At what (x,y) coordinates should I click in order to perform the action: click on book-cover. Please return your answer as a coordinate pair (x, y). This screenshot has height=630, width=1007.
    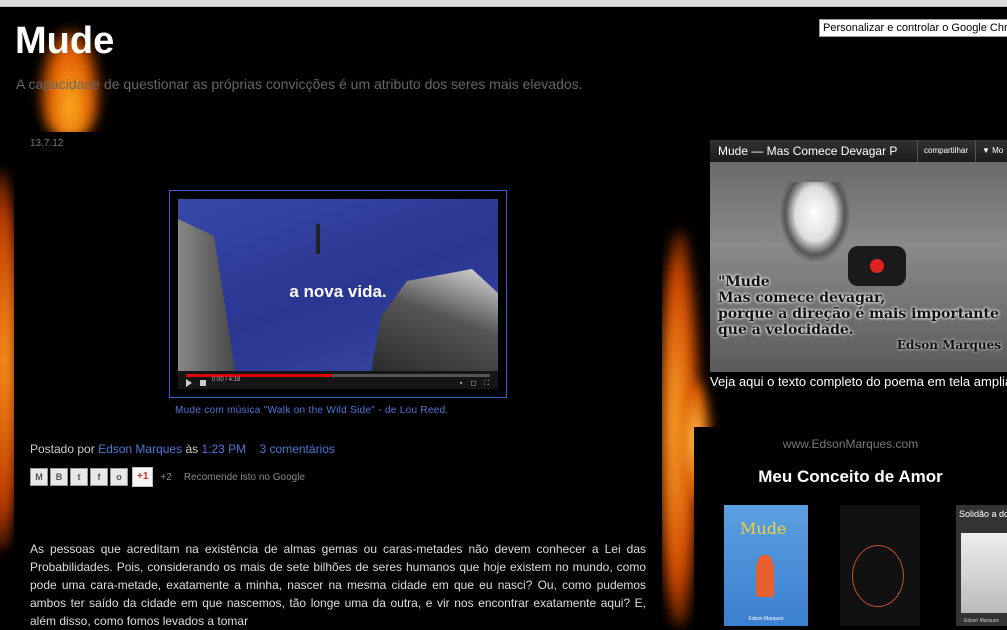
    Looking at the image, I should click on (880, 565).